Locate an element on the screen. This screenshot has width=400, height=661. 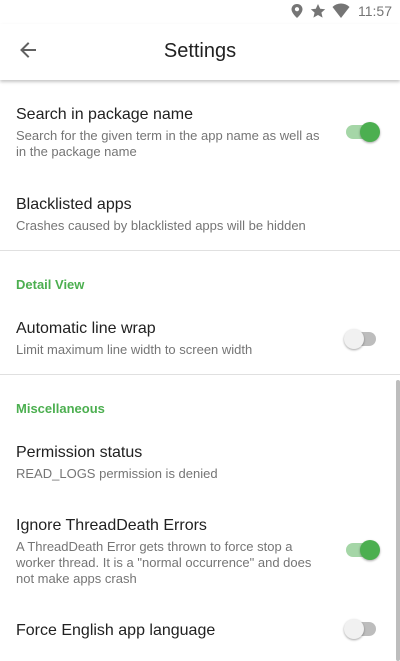
status-time: 11:57 is located at coordinates (375, 11).